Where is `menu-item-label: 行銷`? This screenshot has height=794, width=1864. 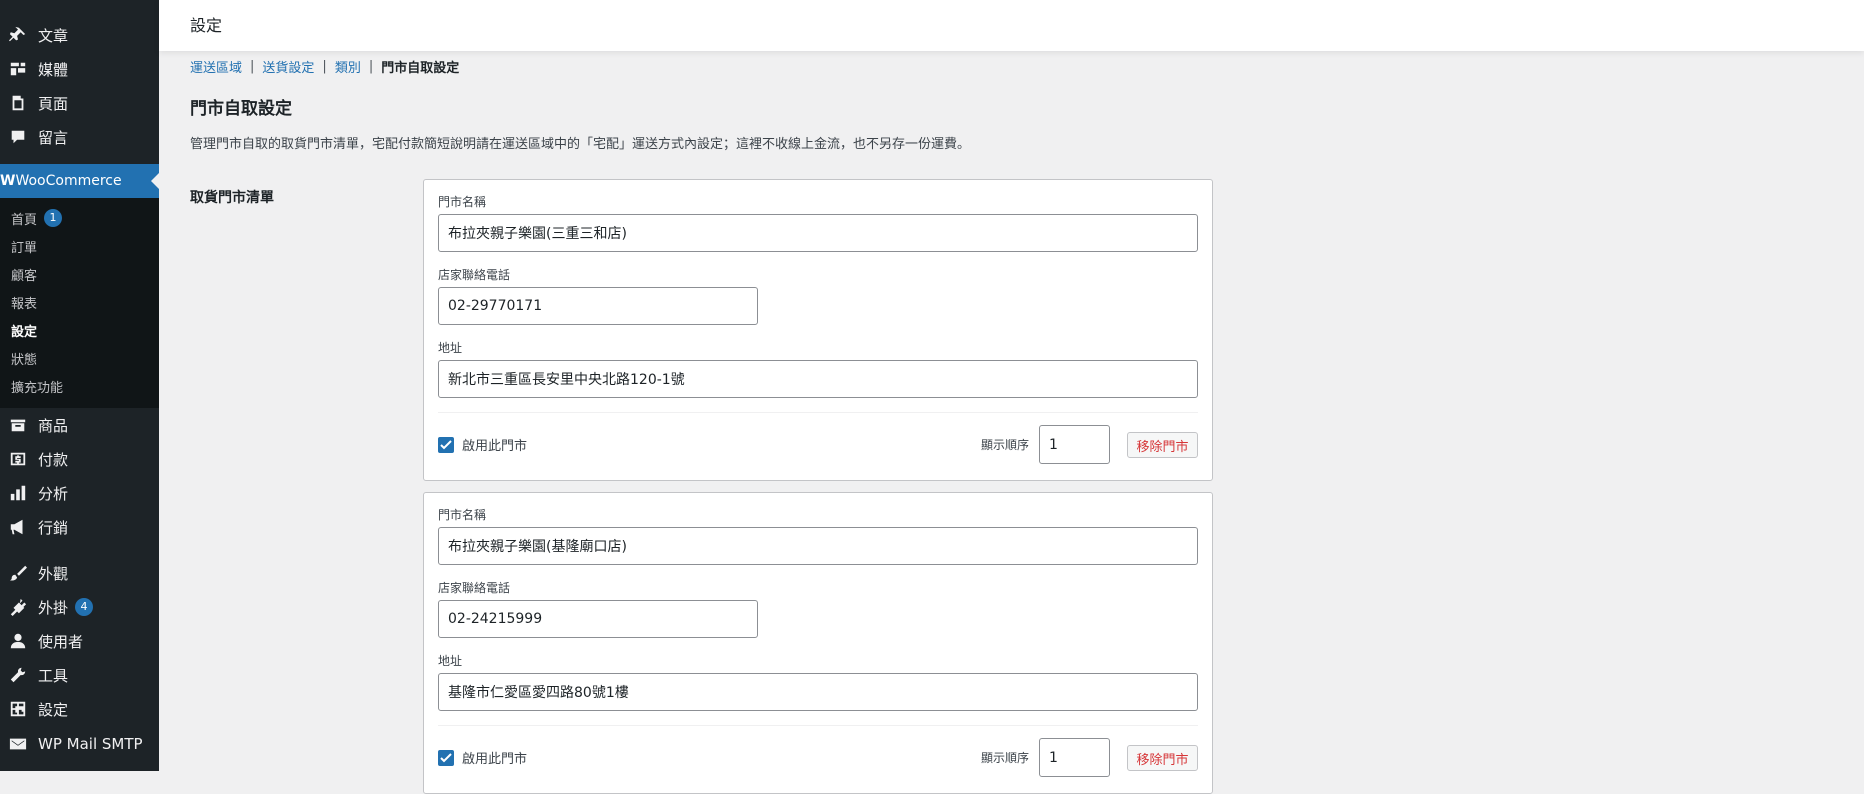 menu-item-label: 行銷 is located at coordinates (53, 527).